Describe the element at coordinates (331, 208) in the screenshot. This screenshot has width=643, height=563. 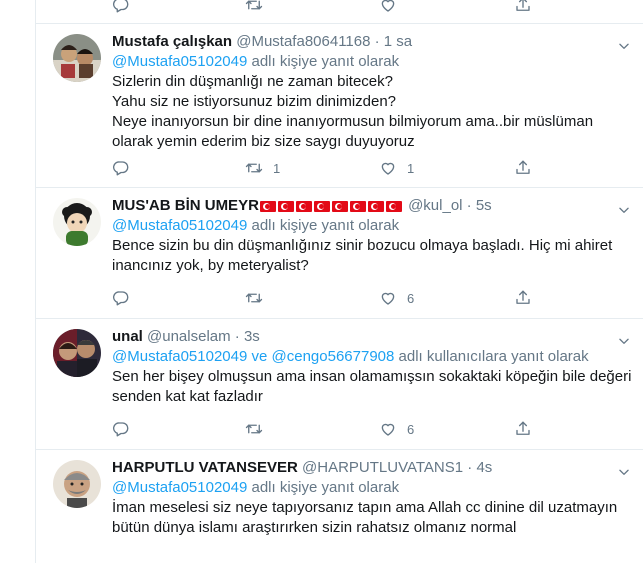
I see `turkish-flag-icon` at that location.